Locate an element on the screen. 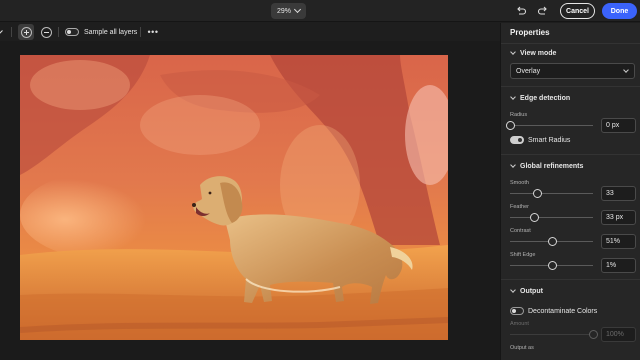  global-refinements-title: Global refinements is located at coordinates (552, 166).